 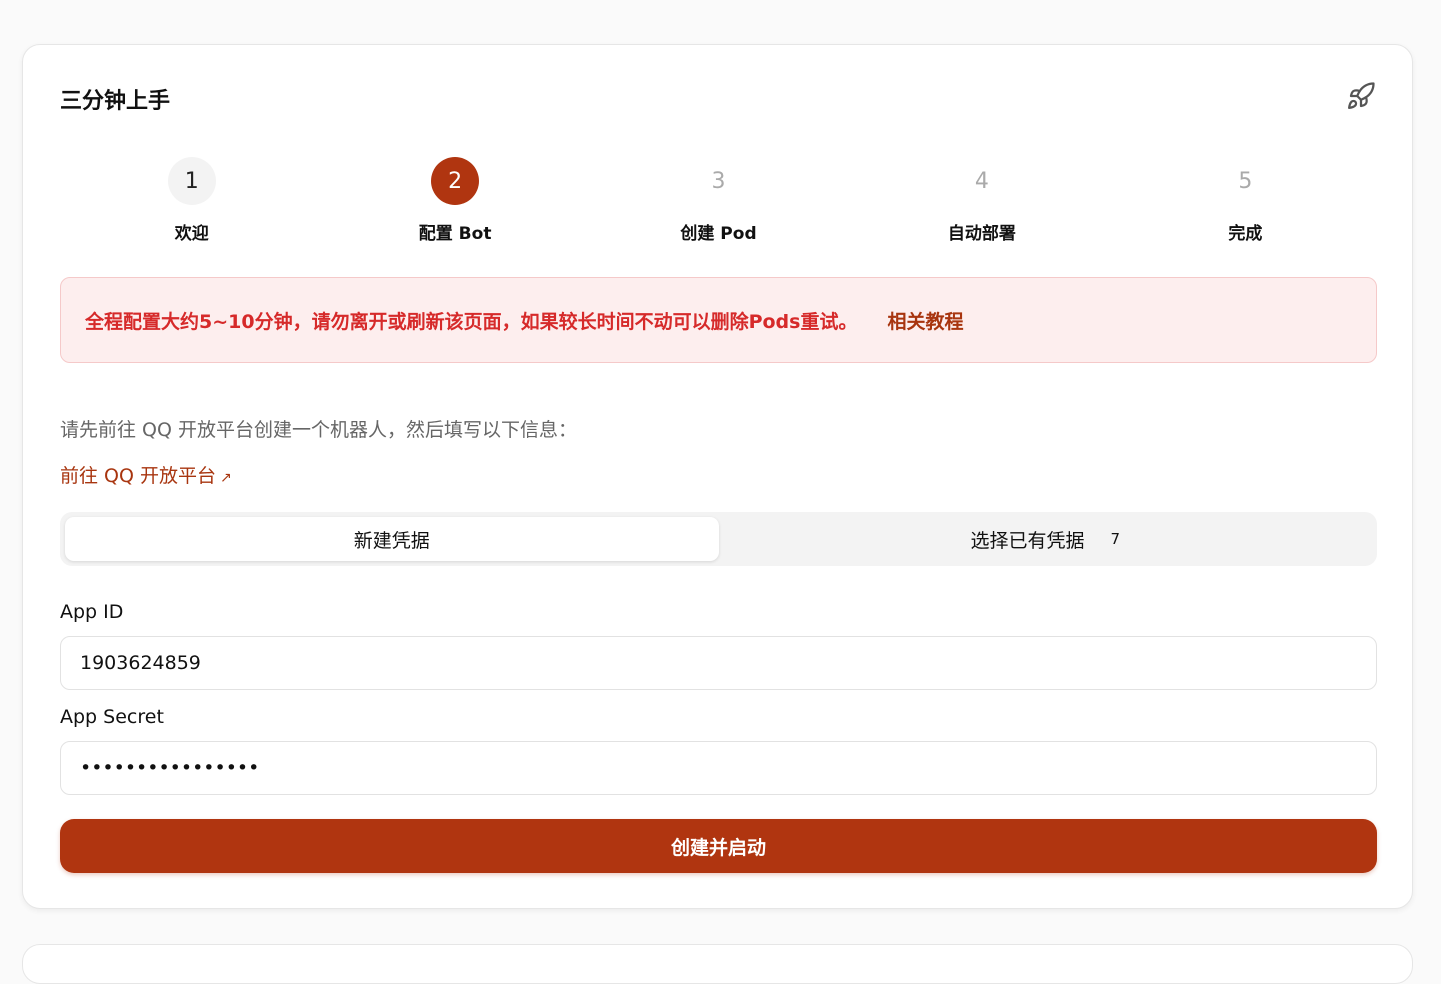 I want to click on create-and-start-button: 创建并启动, so click(x=718, y=846).